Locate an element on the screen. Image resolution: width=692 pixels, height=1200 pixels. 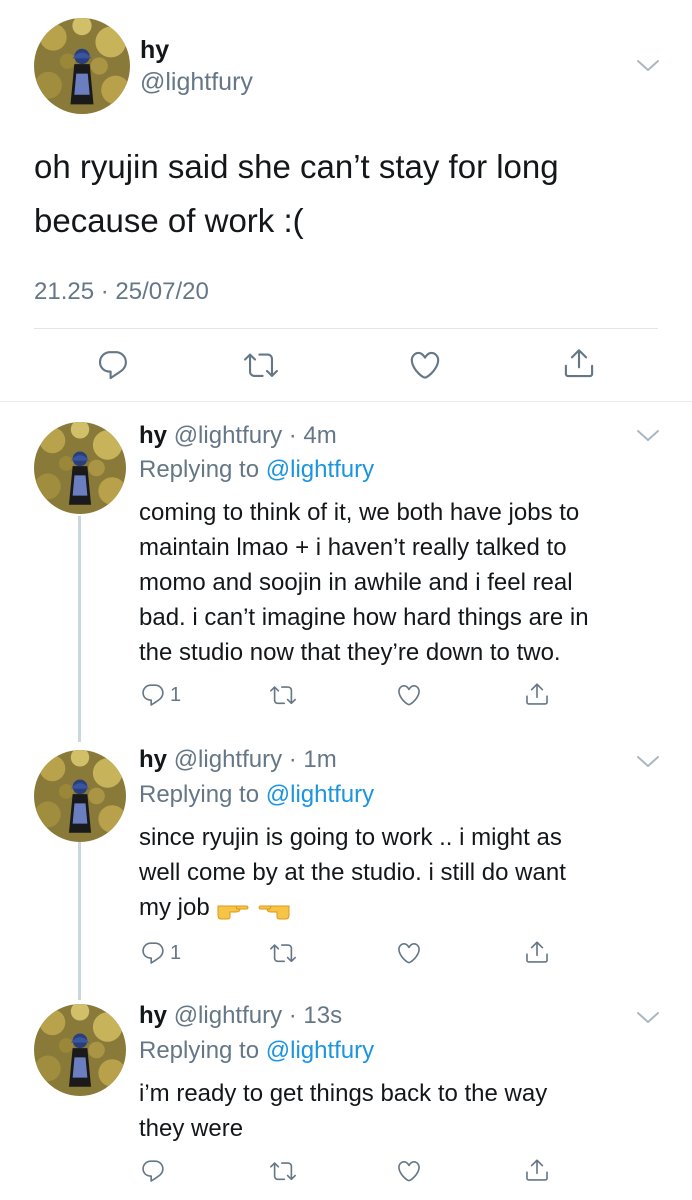
handle-and-time: @lightfury · 13s is located at coordinates (258, 1015).